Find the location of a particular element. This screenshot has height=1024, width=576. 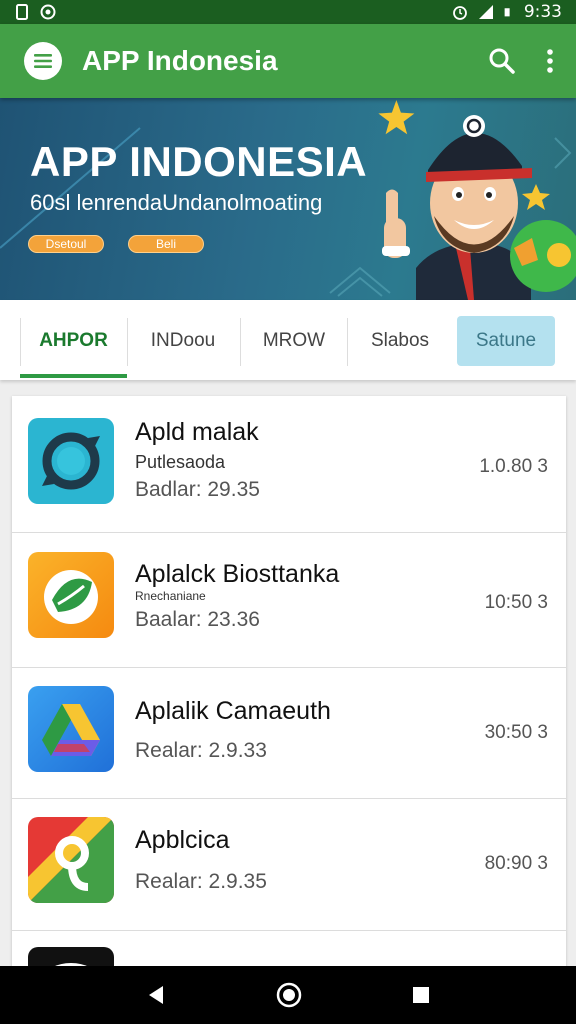

system-nav-bar is located at coordinates (288, 995).